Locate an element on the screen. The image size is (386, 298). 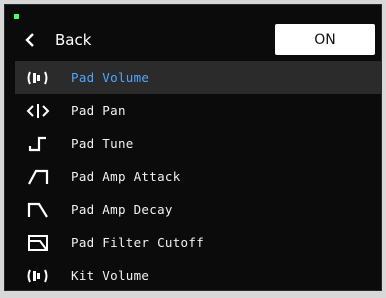
list-item-label: Pad Amp Attack is located at coordinates (126, 176).